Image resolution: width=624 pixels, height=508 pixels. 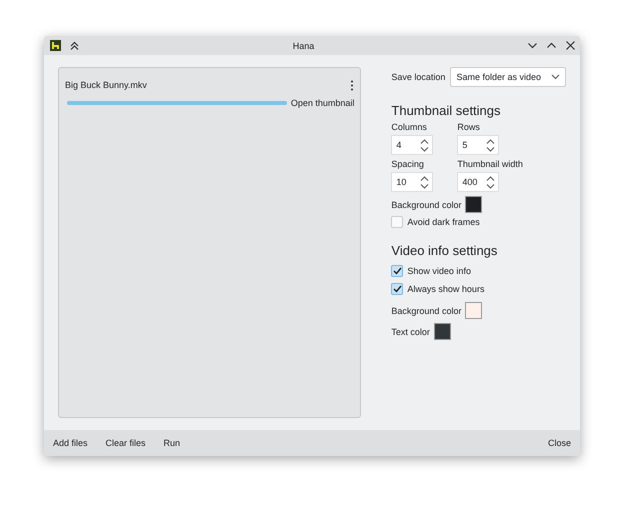 I want to click on close-button: Close, so click(x=559, y=443).